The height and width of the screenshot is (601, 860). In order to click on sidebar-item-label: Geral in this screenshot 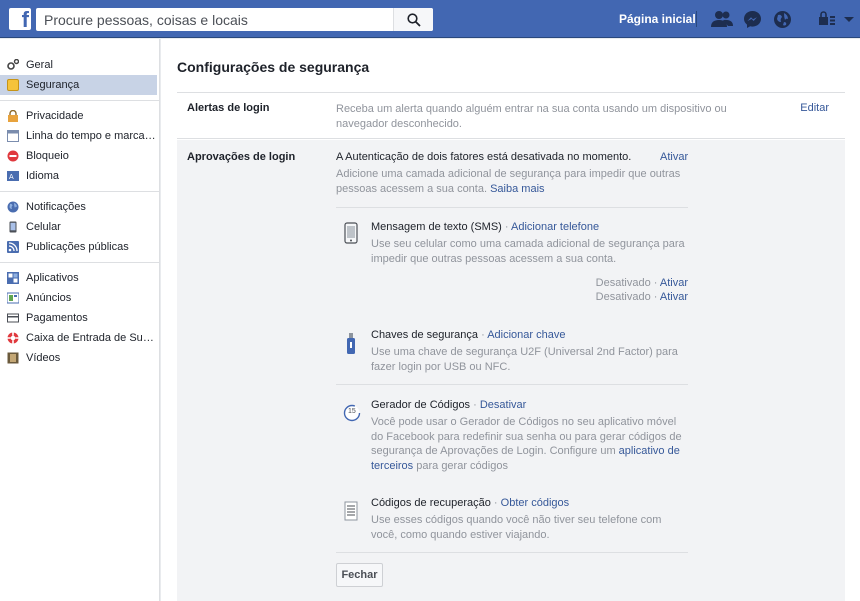, I will do `click(39, 65)`.